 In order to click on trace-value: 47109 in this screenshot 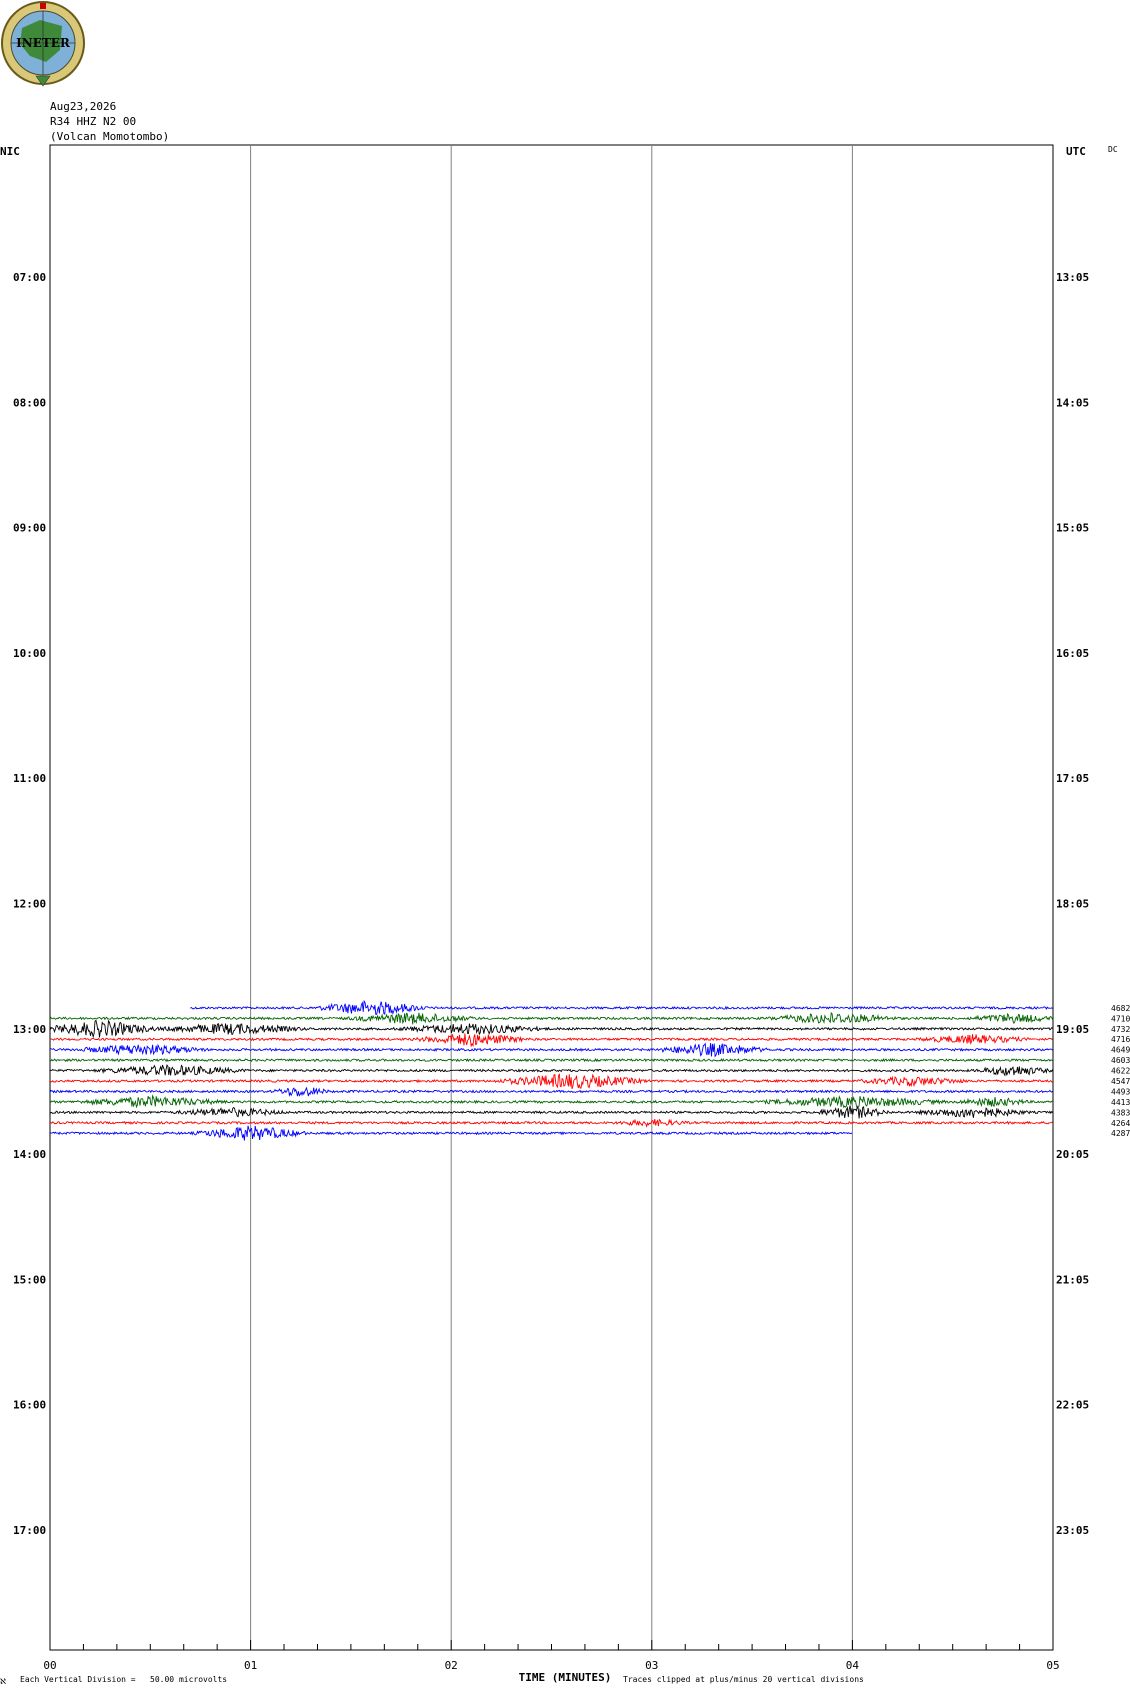, I will do `click(1120, 1018)`.